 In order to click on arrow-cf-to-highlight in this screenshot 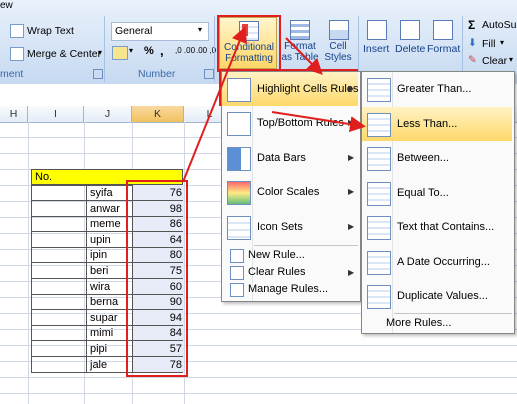, I will do `click(304, 56)`.